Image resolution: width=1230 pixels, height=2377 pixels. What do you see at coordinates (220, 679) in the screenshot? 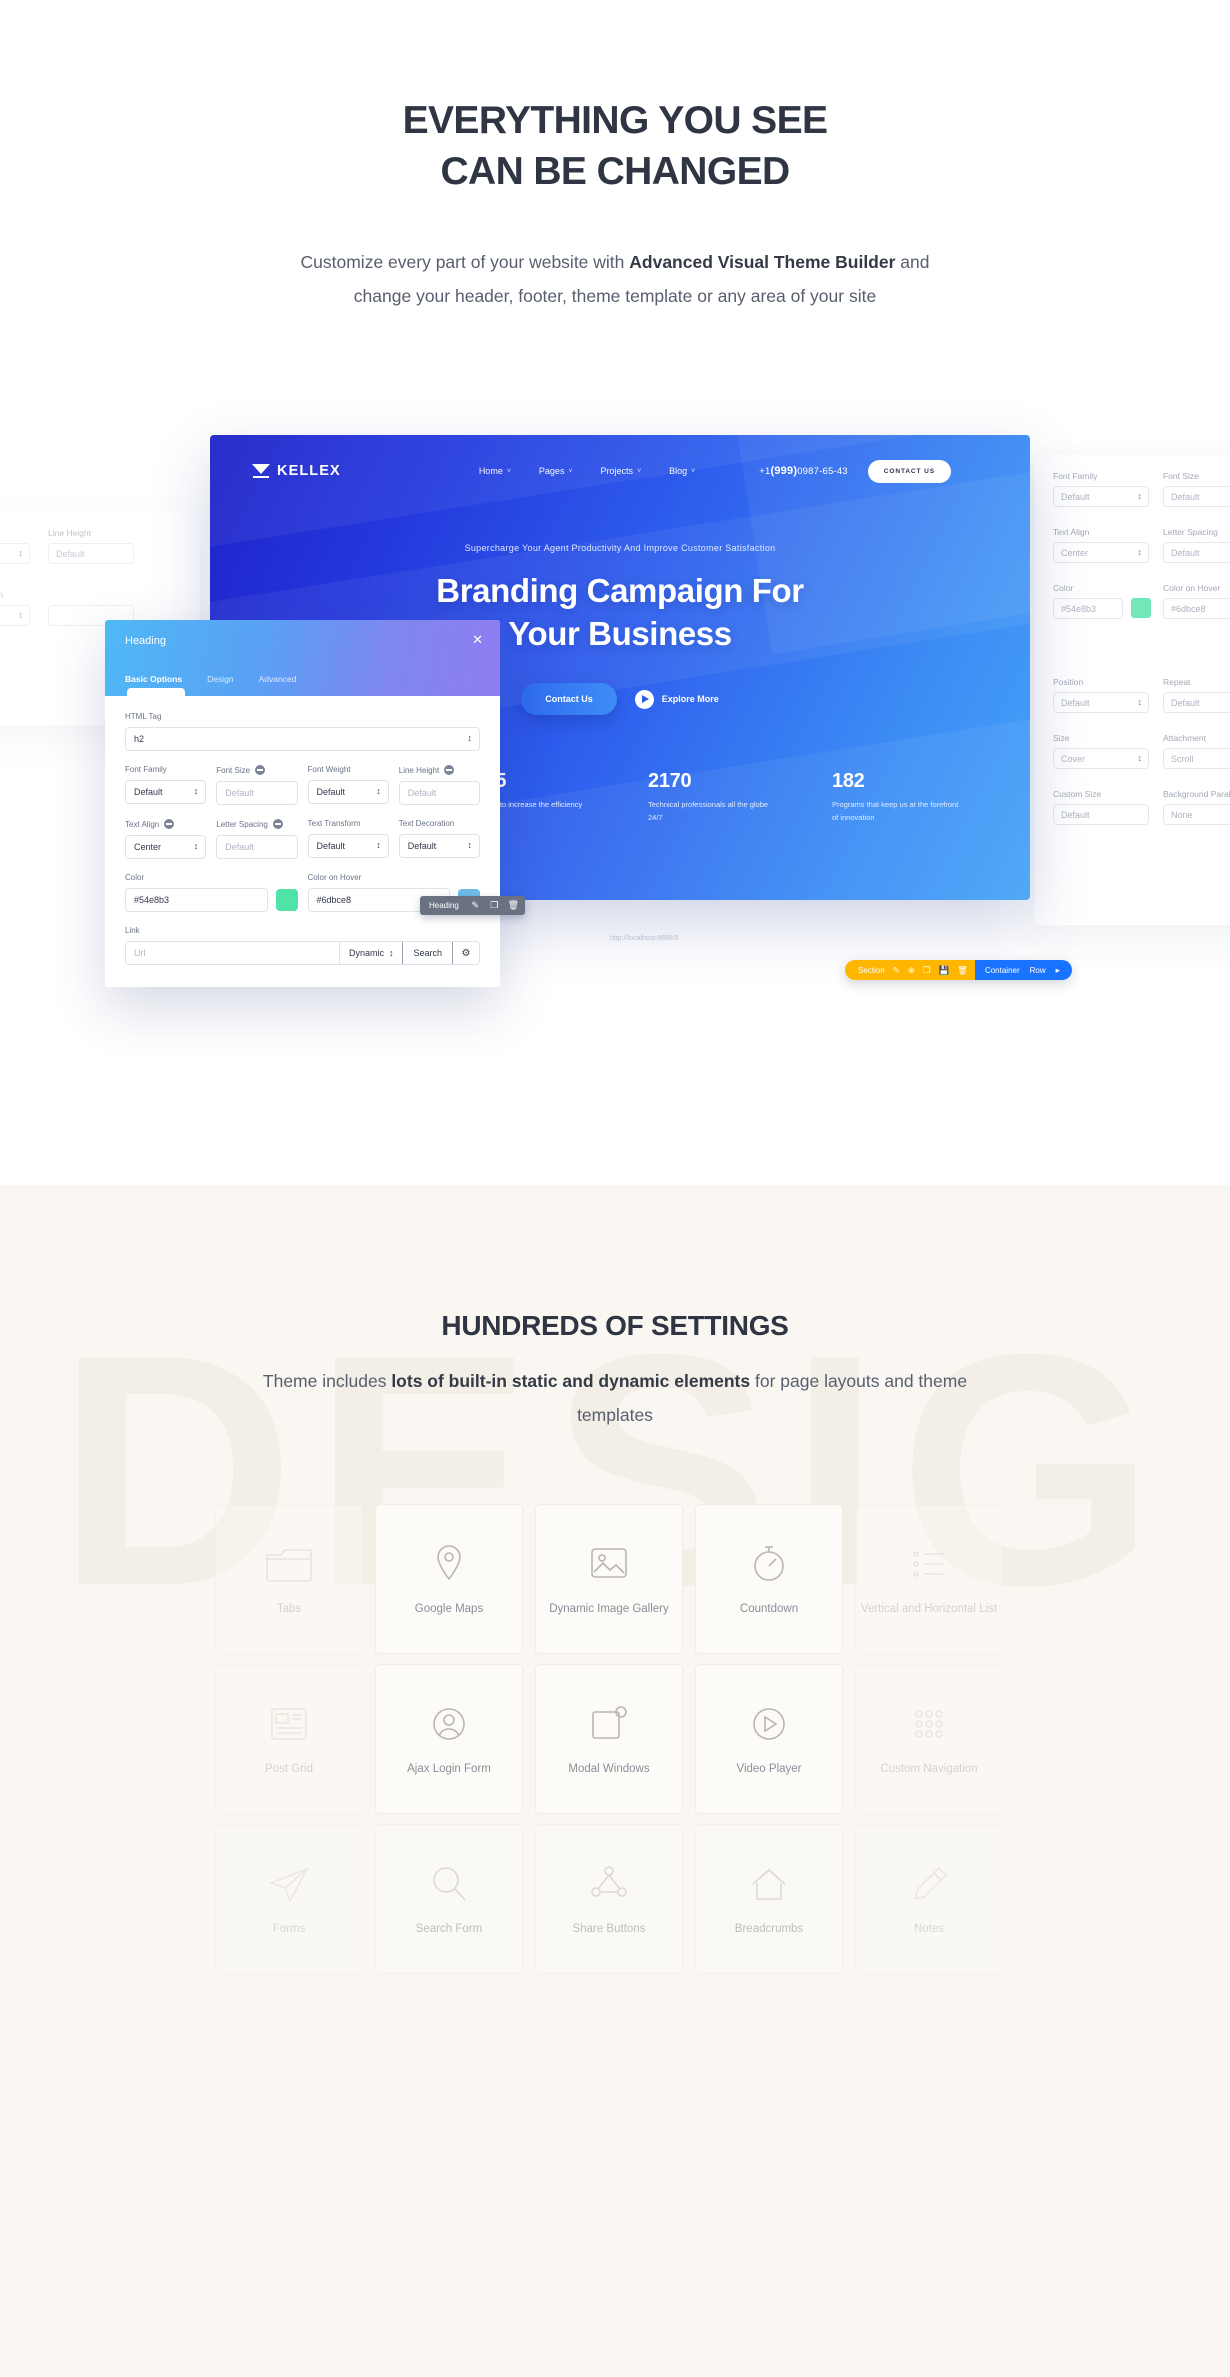
I see `tab-design: Design` at bounding box center [220, 679].